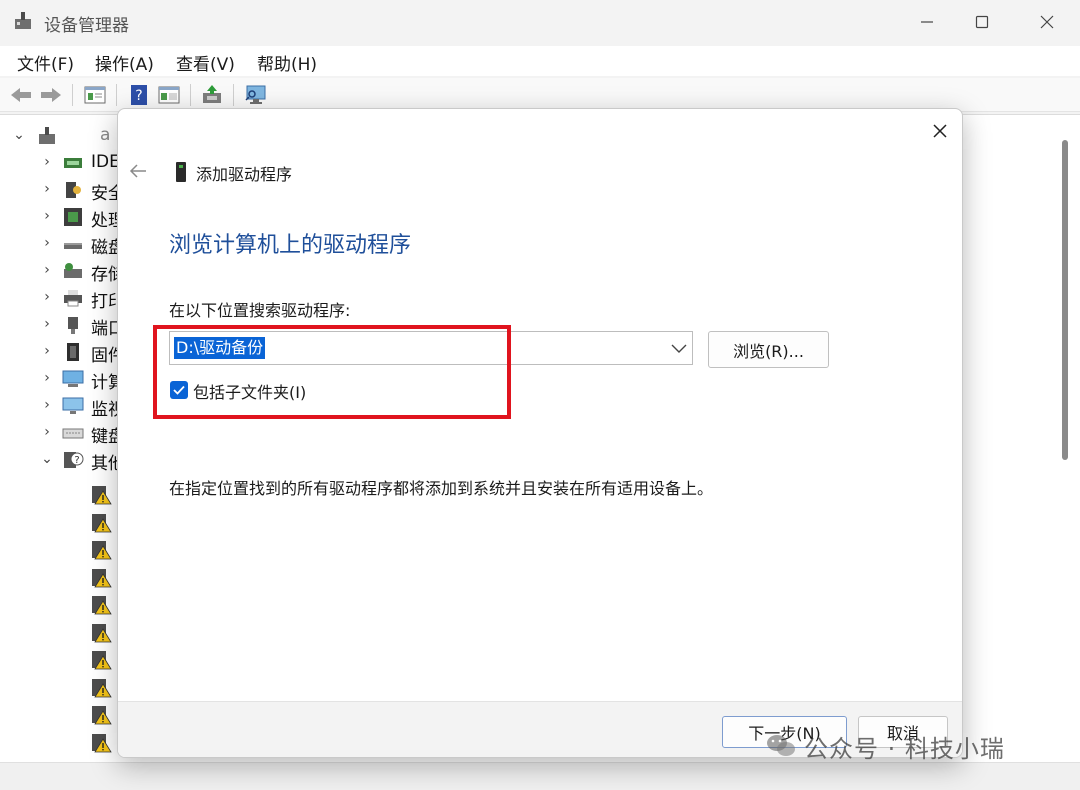  Describe the element at coordinates (105, 135) in the screenshot. I see `tree-root-label: a` at that location.